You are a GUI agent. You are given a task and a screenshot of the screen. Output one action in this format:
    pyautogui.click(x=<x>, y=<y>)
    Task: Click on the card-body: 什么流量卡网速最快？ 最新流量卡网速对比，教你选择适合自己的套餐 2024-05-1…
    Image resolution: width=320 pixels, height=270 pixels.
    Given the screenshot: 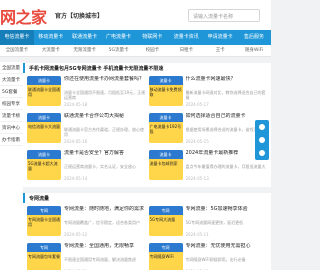 What is the action you would take?
    pyautogui.click(x=227, y=93)
    